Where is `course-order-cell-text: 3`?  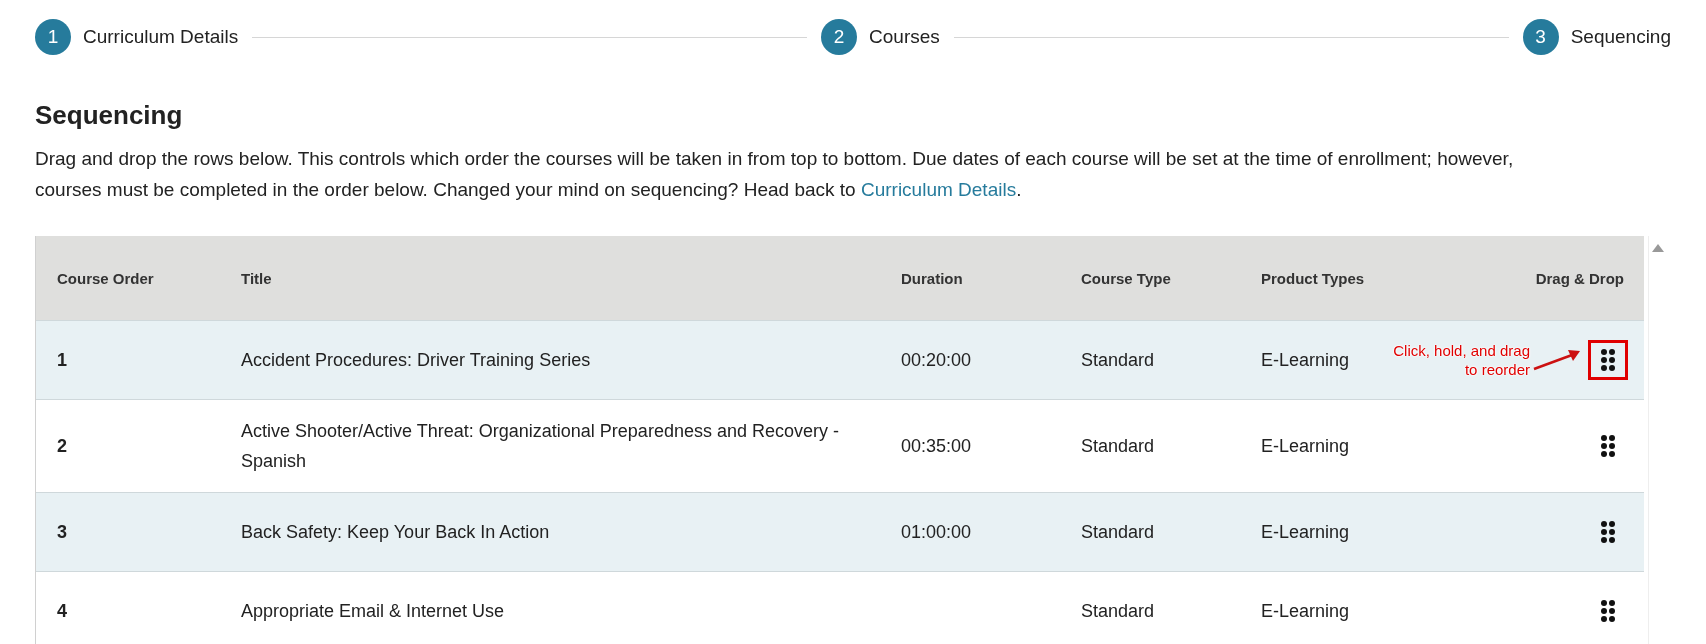
course-order-cell-text: 3 is located at coordinates (62, 532).